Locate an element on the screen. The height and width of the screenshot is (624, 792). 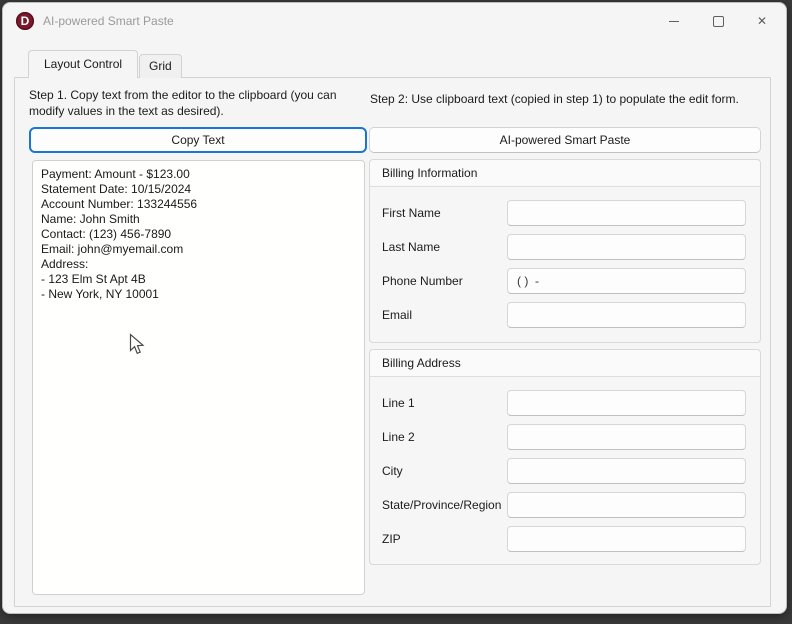
editor-line: Payment: Amount - $123.00 is located at coordinates (115, 174).